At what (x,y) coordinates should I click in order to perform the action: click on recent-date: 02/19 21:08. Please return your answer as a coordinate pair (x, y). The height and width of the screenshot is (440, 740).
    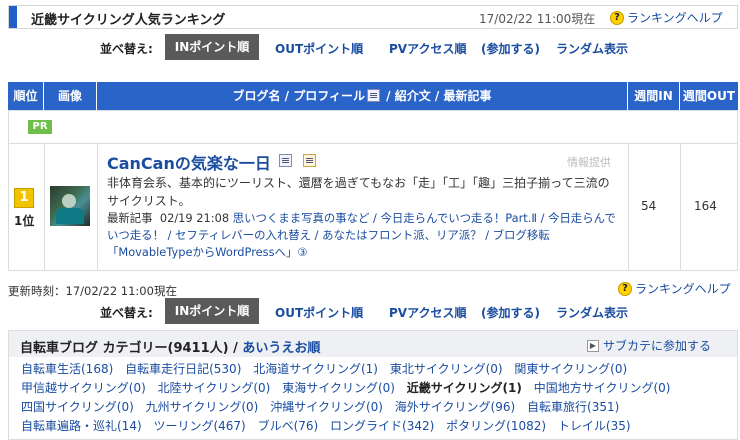
    Looking at the image, I should click on (194, 218).